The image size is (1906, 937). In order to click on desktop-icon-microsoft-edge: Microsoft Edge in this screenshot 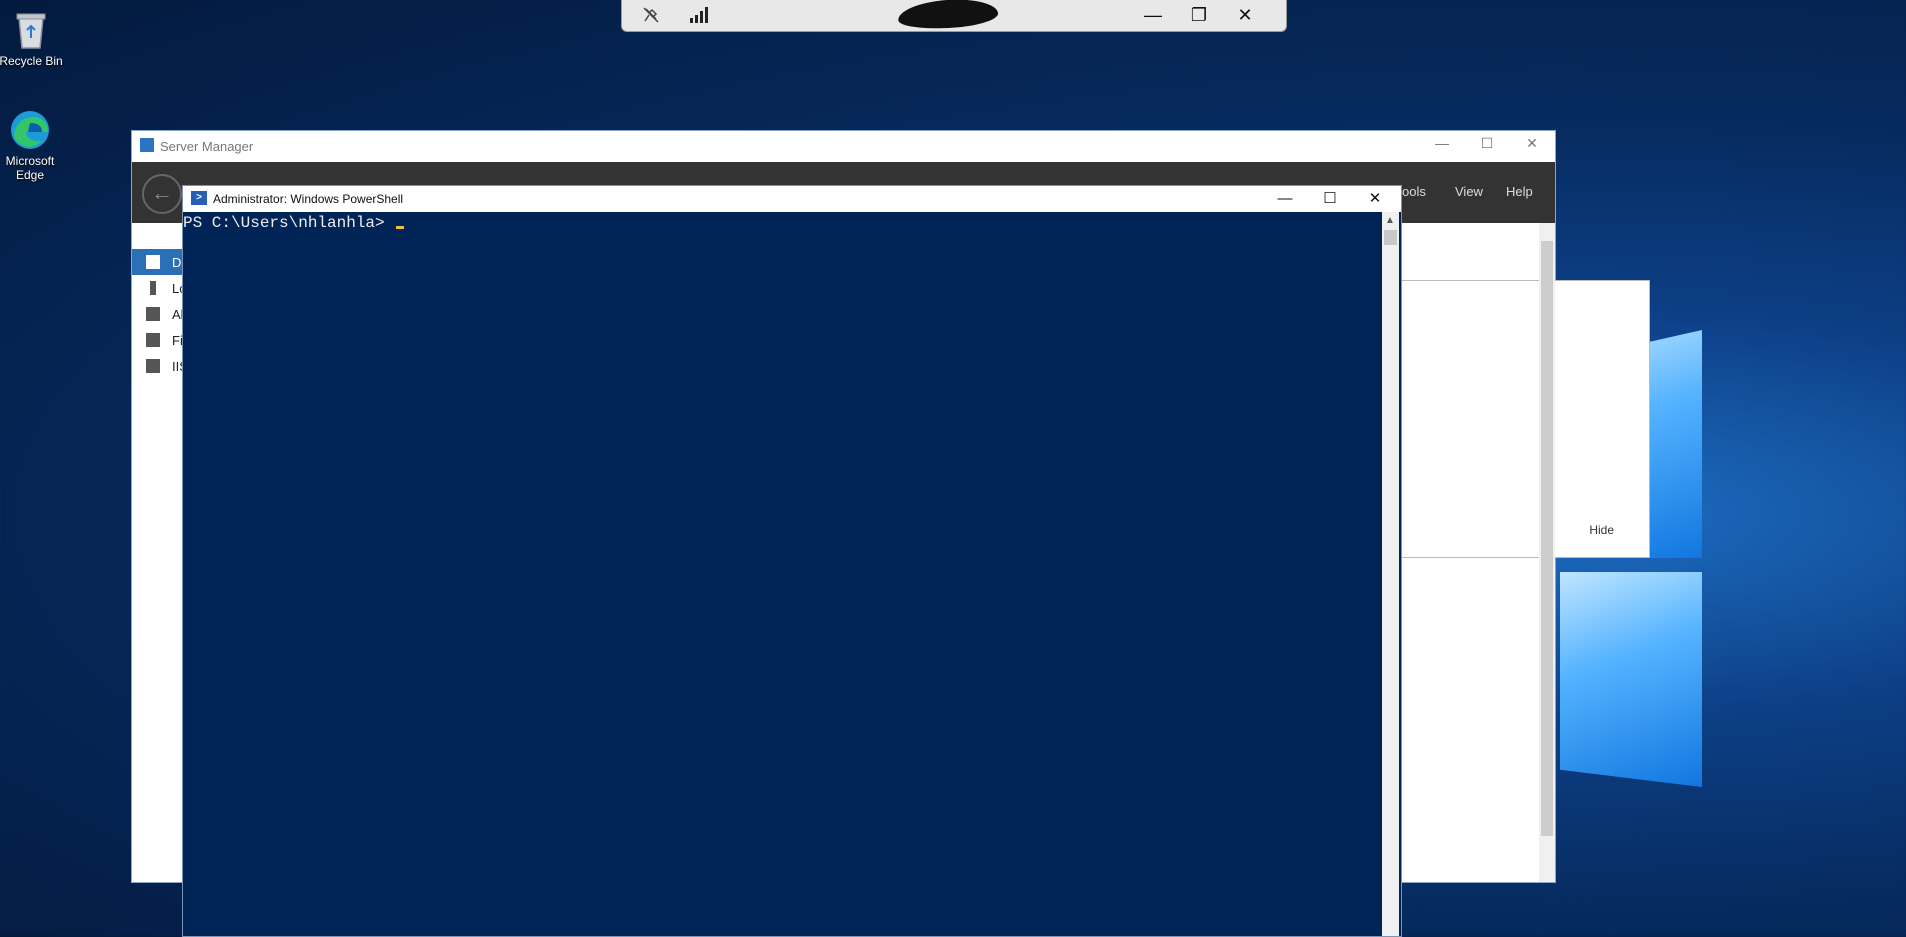, I will do `click(32, 145)`.